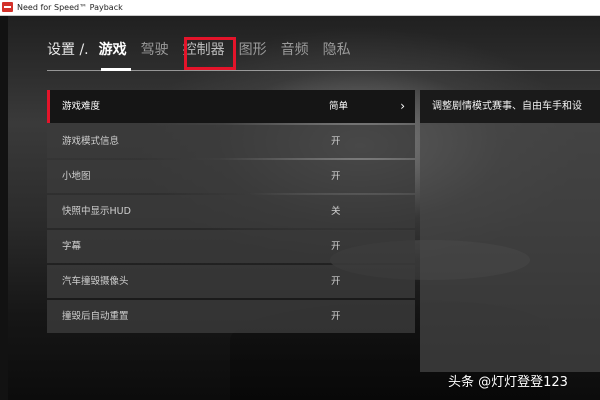 The width and height of the screenshot is (600, 400). What do you see at coordinates (116, 69) in the screenshot?
I see `active-tab-underline` at bounding box center [116, 69].